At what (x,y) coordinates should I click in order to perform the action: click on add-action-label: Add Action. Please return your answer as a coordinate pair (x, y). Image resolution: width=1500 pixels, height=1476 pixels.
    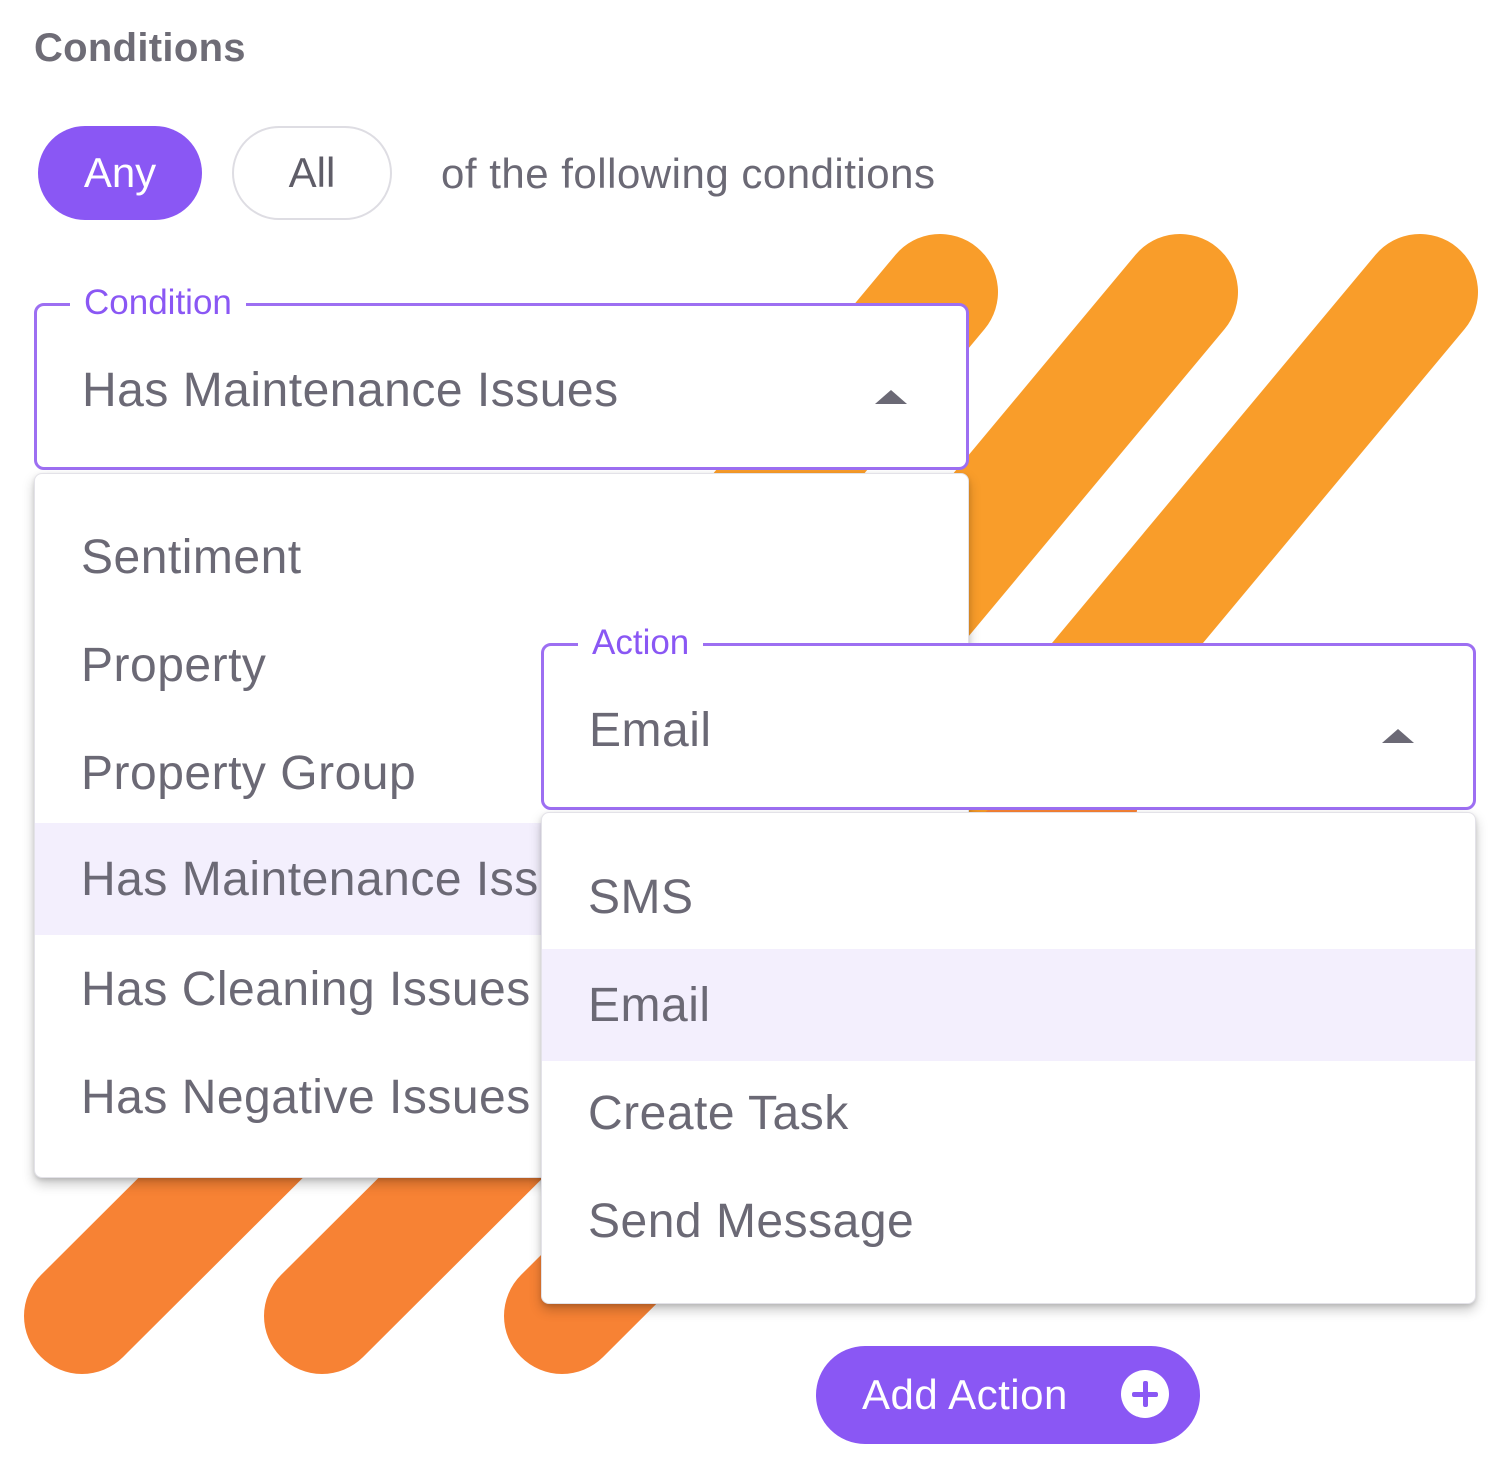
    Looking at the image, I should click on (965, 1394).